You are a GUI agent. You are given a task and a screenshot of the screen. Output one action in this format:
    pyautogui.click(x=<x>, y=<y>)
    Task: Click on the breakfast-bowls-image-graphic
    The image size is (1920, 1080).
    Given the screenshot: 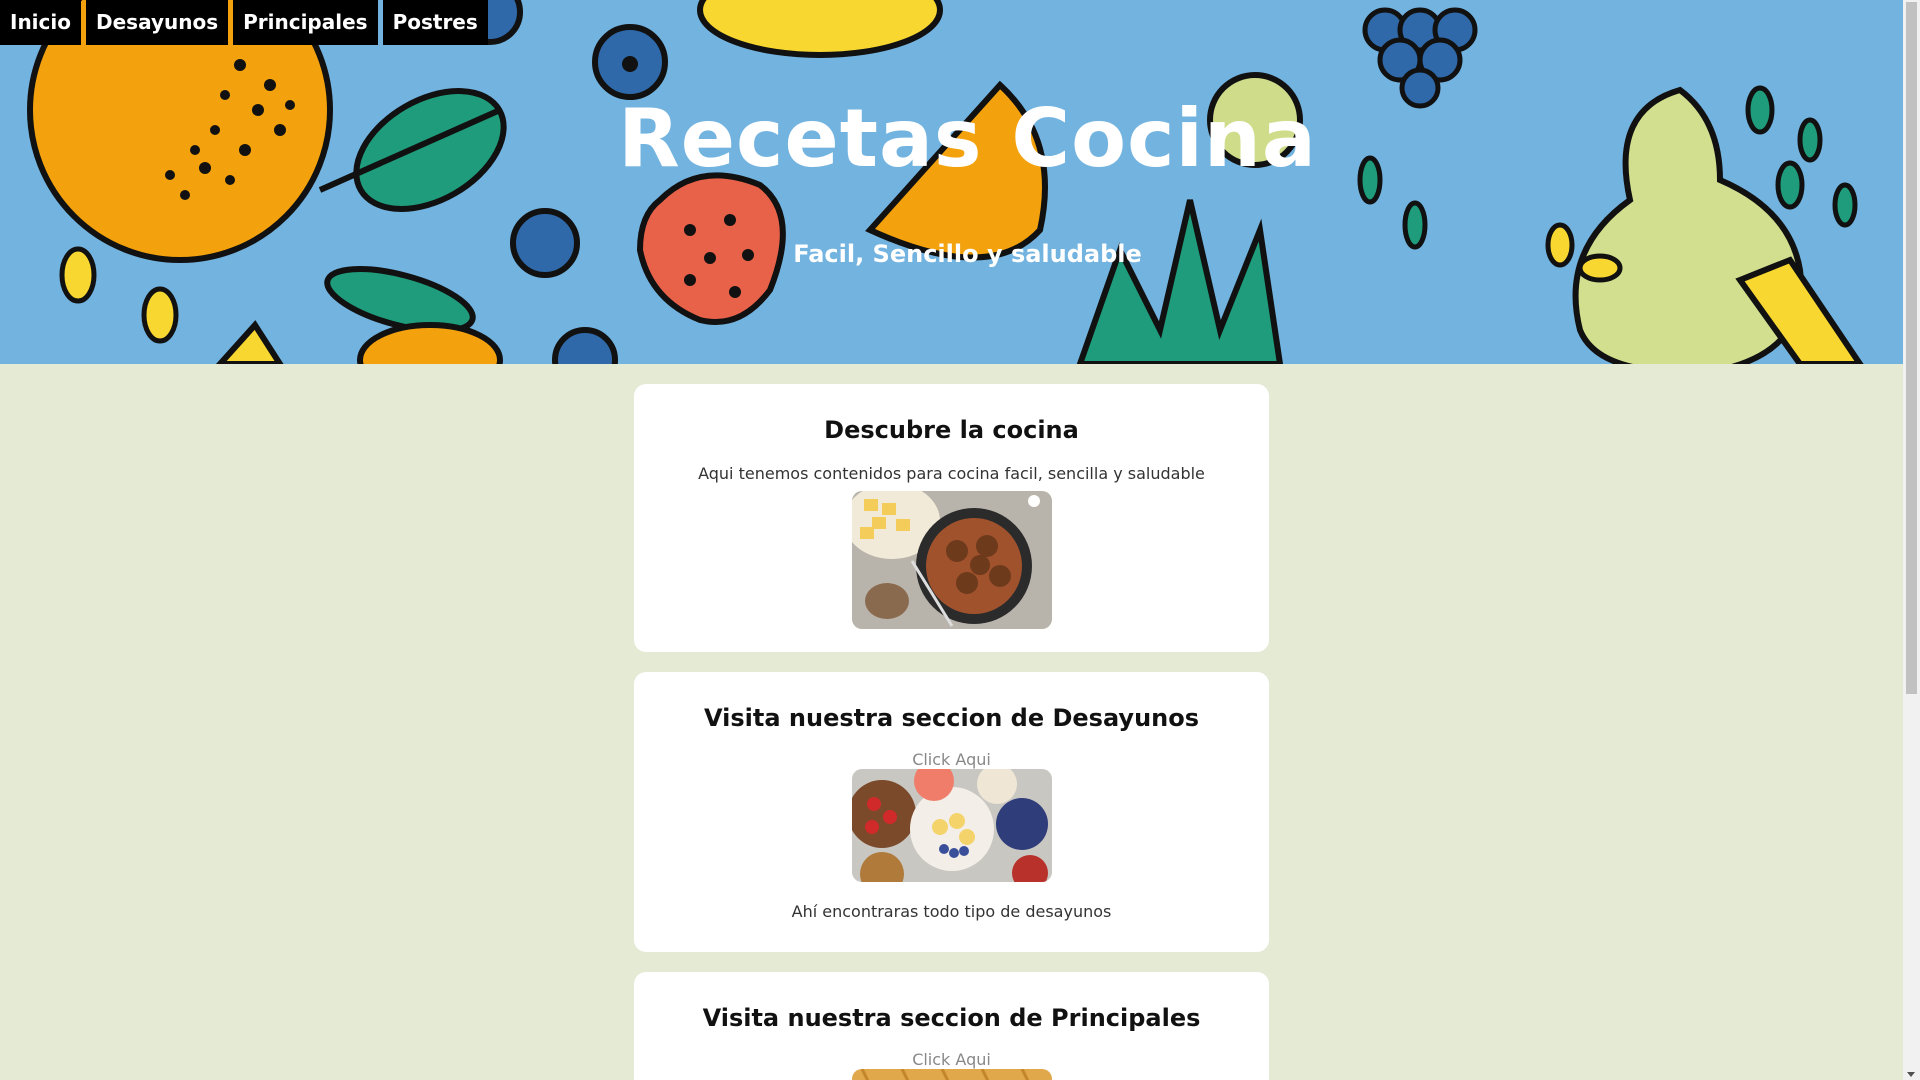 What is the action you would take?
    pyautogui.click(x=951, y=825)
    